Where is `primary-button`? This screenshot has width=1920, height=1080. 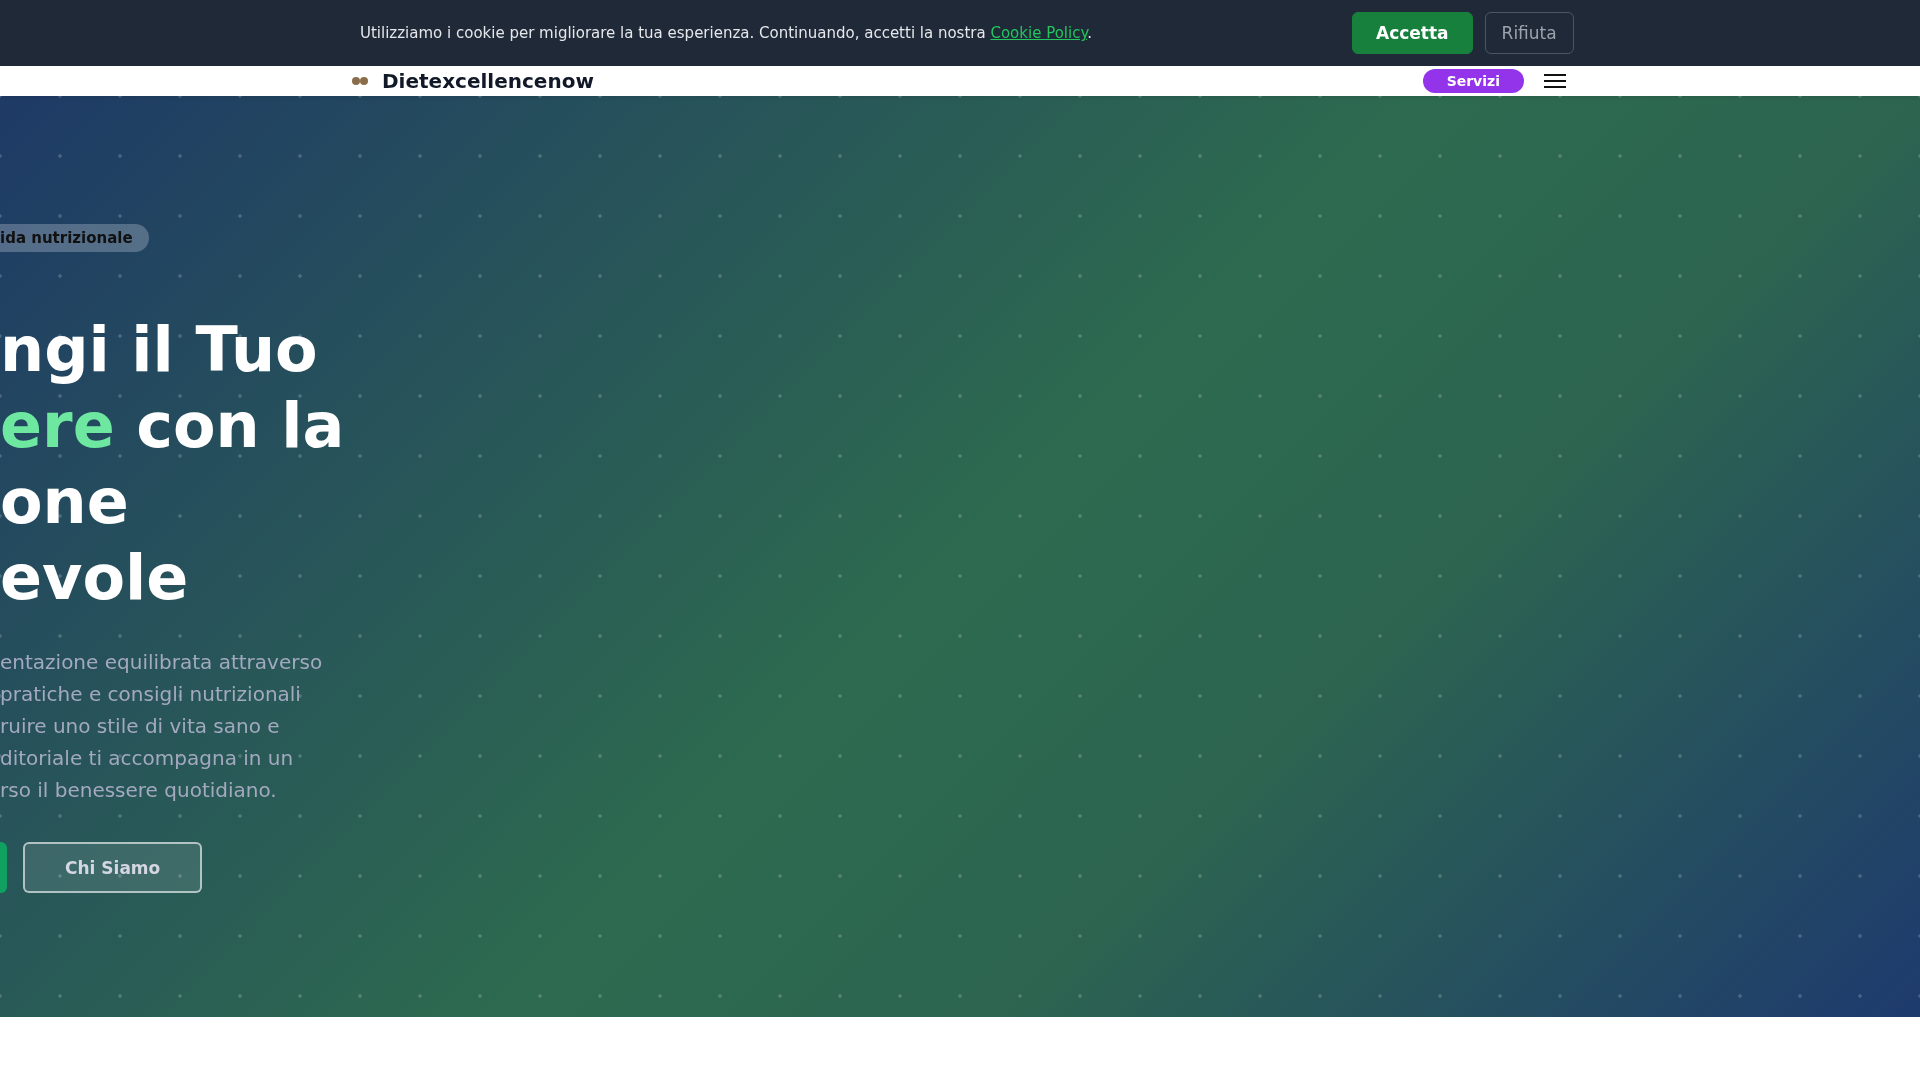
primary-button is located at coordinates (3, 867).